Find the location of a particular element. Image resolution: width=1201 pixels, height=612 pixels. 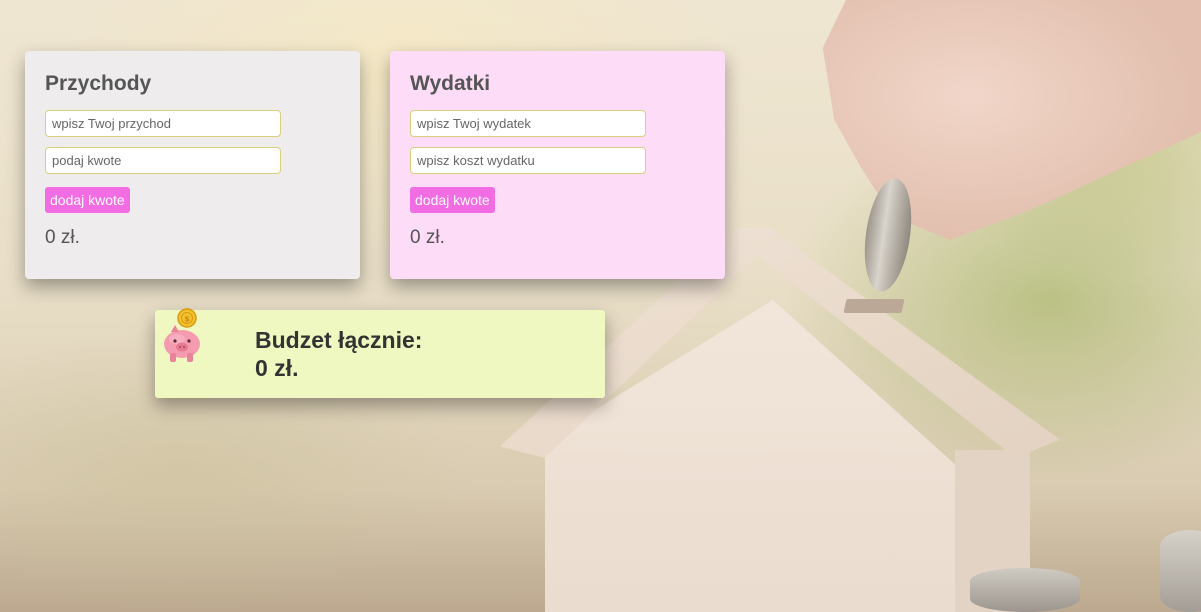

expense-cost-input is located at coordinates (528, 160).